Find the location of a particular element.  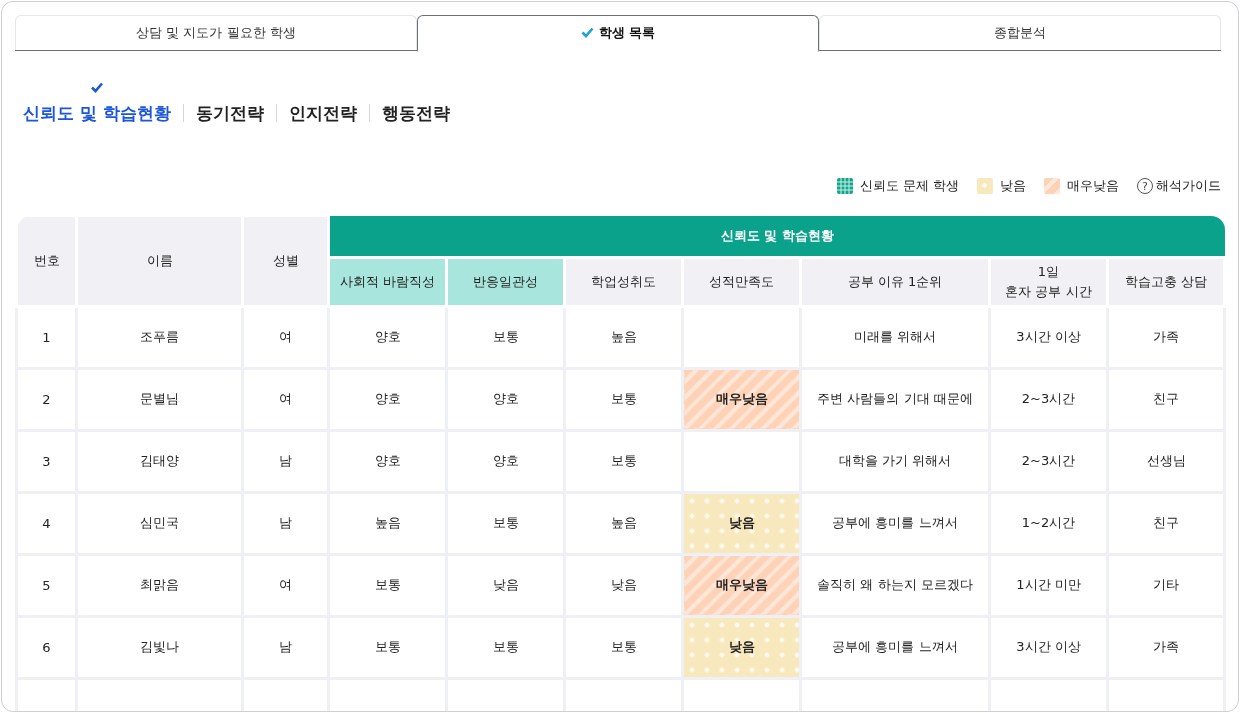

legend-label: 낮음 is located at coordinates (1013, 186).